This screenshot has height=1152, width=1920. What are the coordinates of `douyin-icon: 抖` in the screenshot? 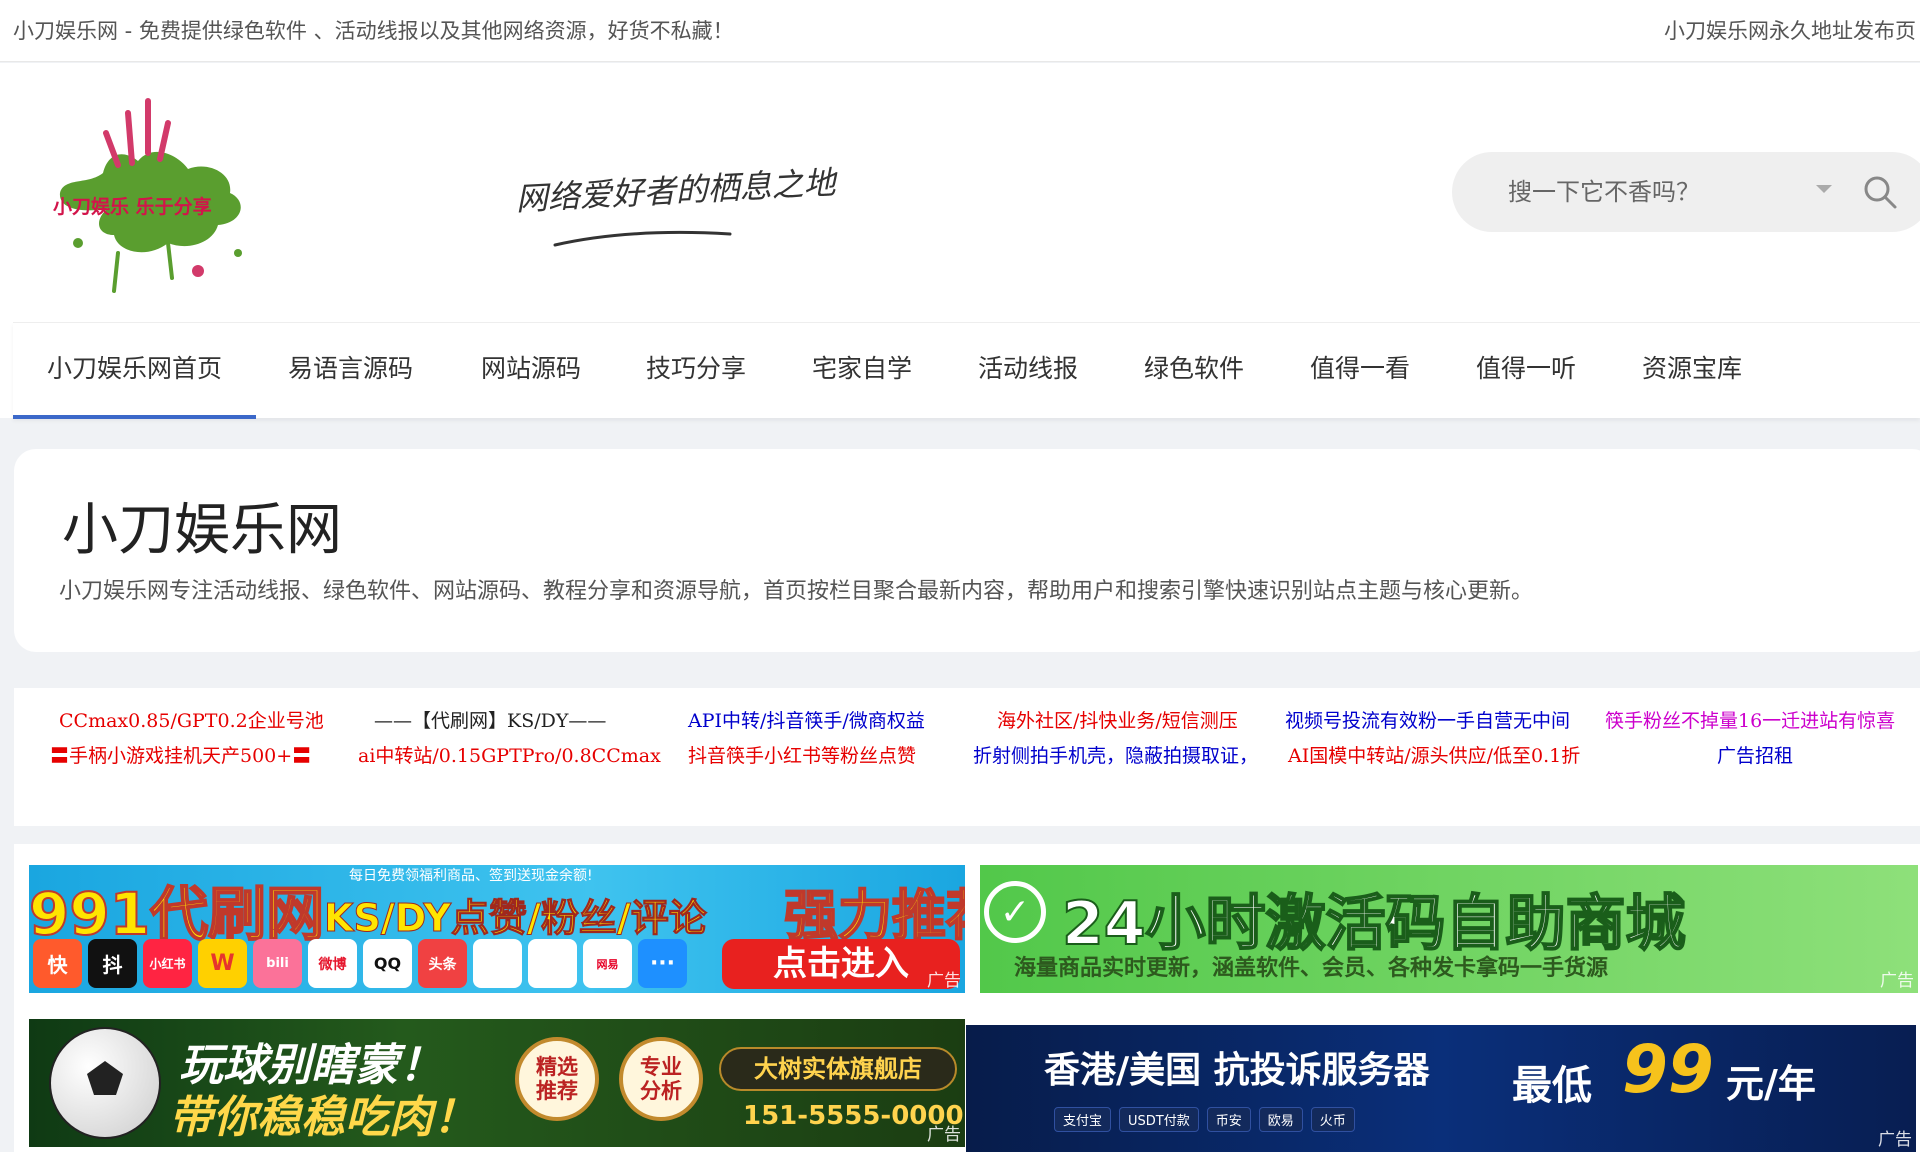 It's located at (112, 963).